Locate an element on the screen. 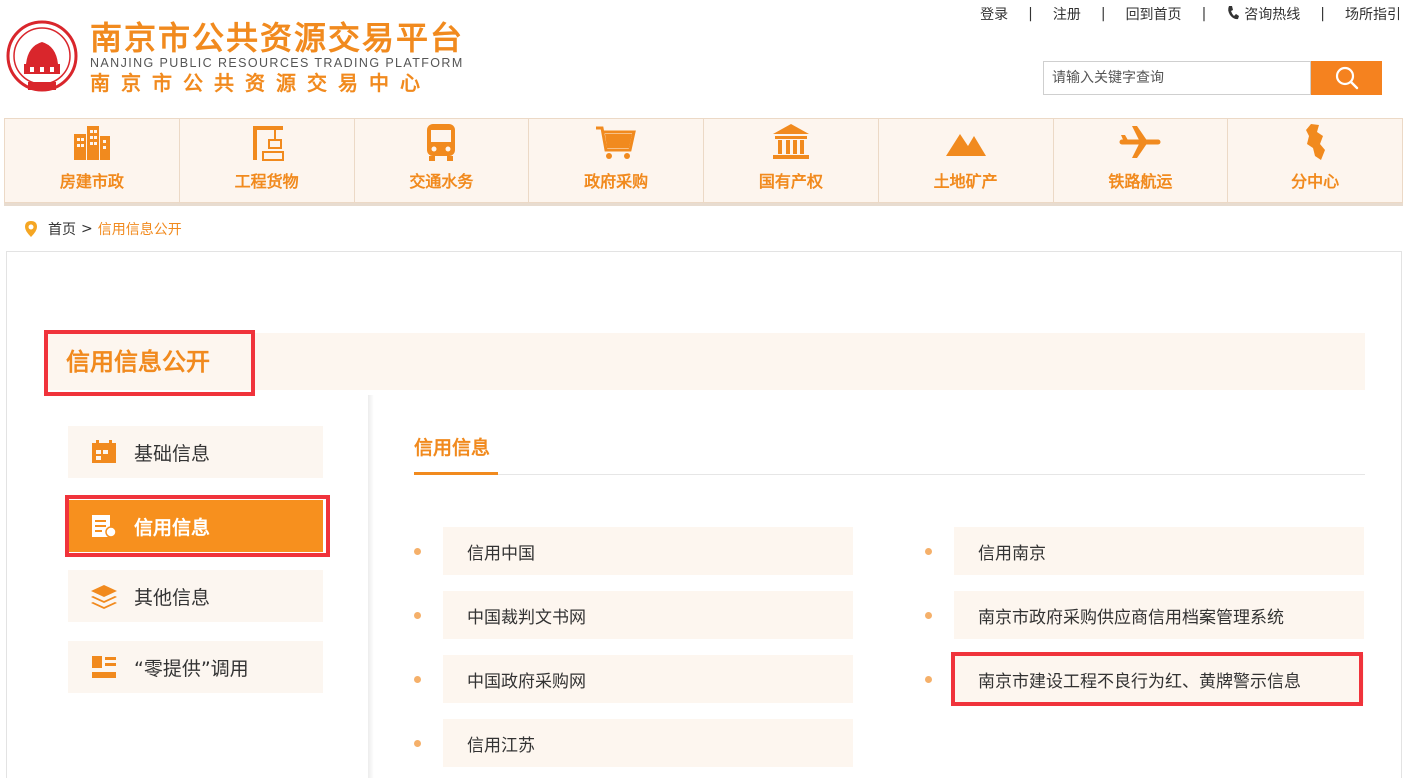  login-link: 登录 is located at coordinates (994, 14).